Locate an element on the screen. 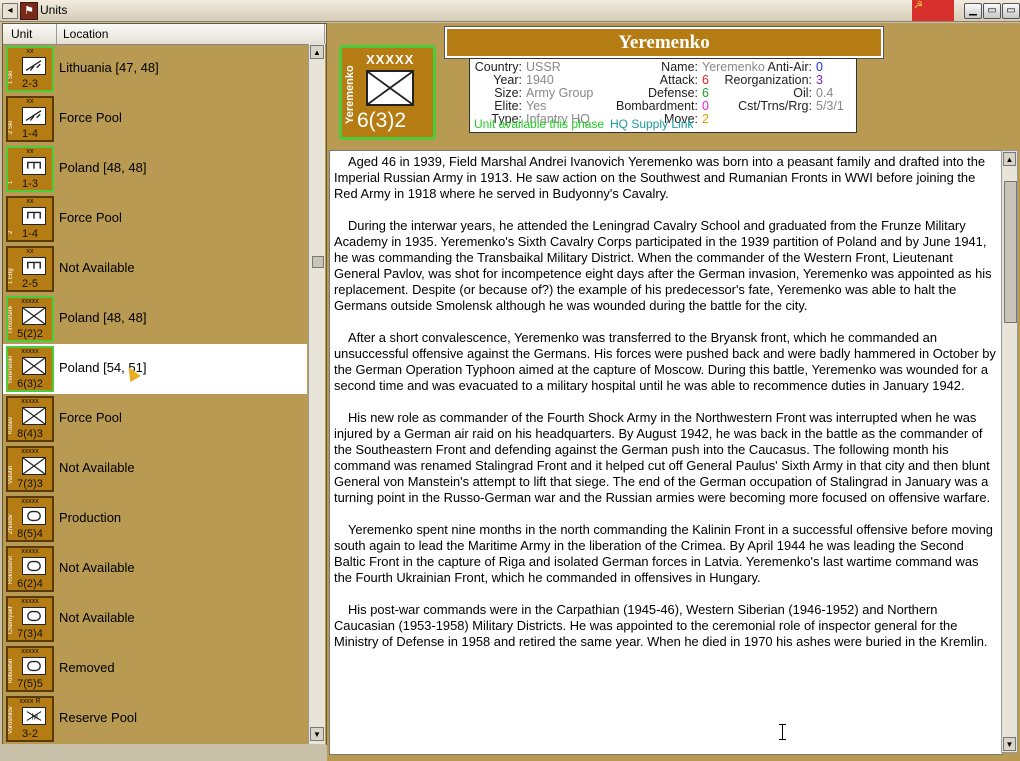 The height and width of the screenshot is (761, 1020). unit-location: Lithuania [47, 48] is located at coordinates (109, 67).